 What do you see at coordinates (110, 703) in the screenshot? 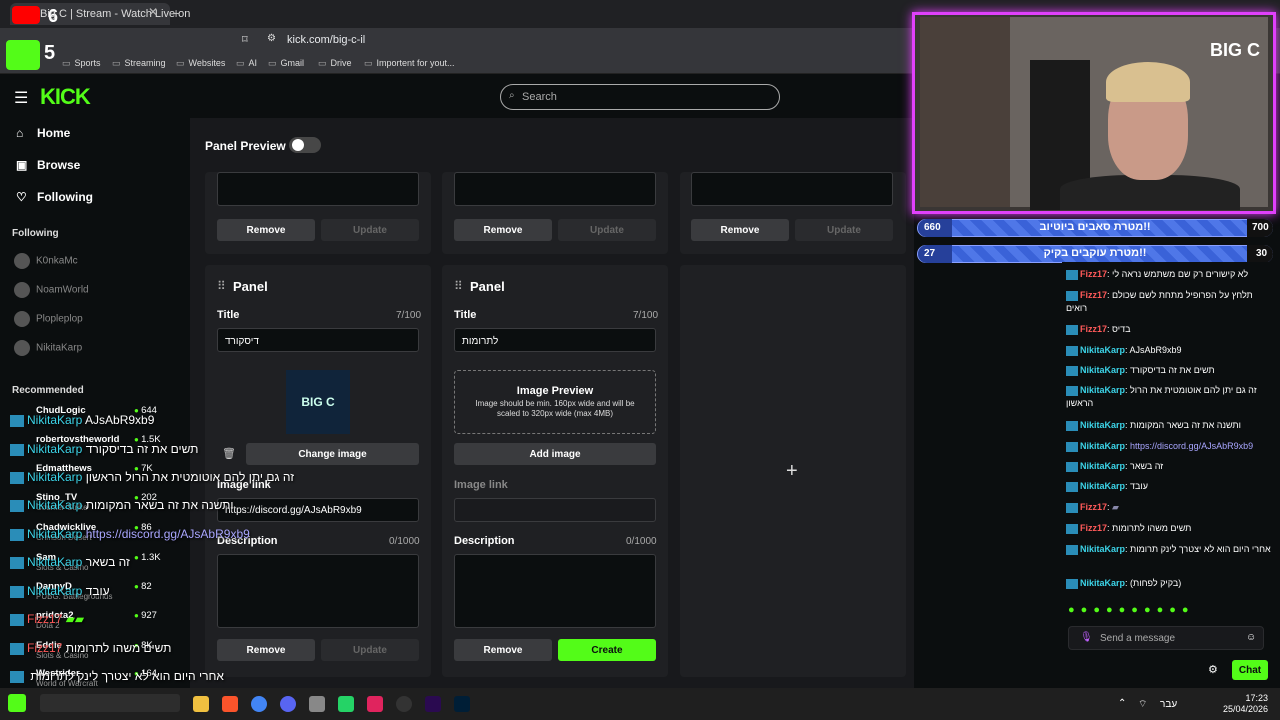
I see `taskbar-search` at bounding box center [110, 703].